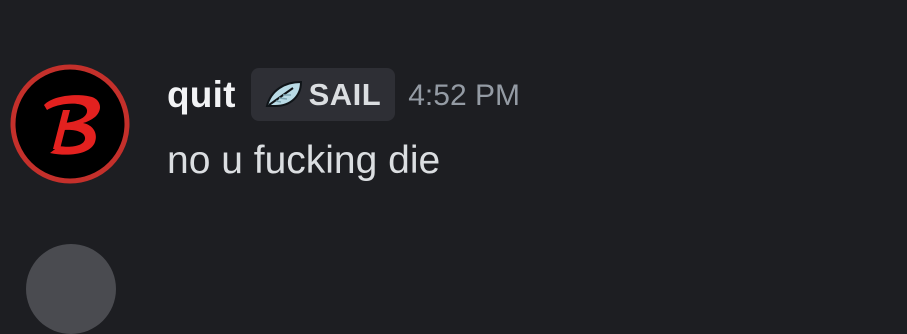  What do you see at coordinates (71, 289) in the screenshot?
I see `next-message-avatar` at bounding box center [71, 289].